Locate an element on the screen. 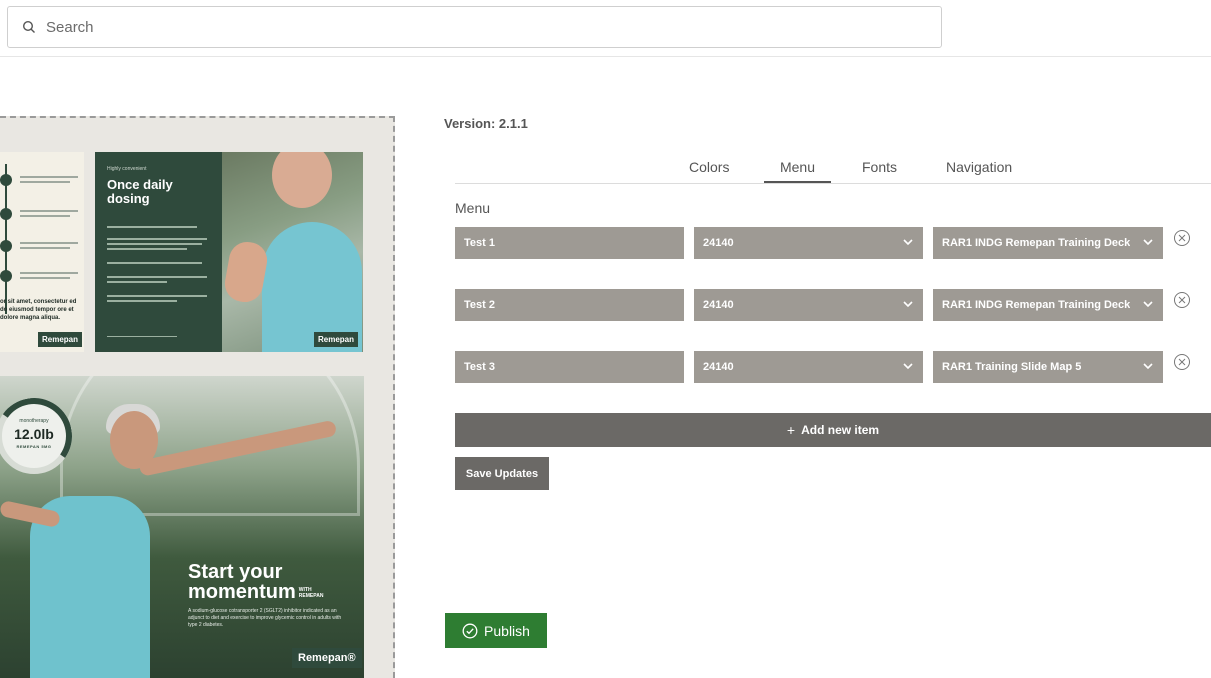 The height and width of the screenshot is (678, 1211). add-new-item-label: Add new item is located at coordinates (840, 430).